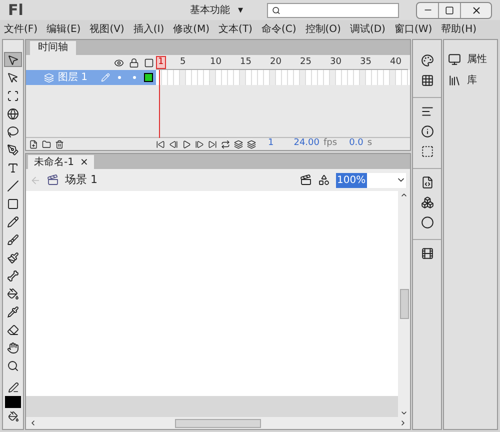  What do you see at coordinates (13, 114) in the screenshot?
I see `globe-icon` at bounding box center [13, 114].